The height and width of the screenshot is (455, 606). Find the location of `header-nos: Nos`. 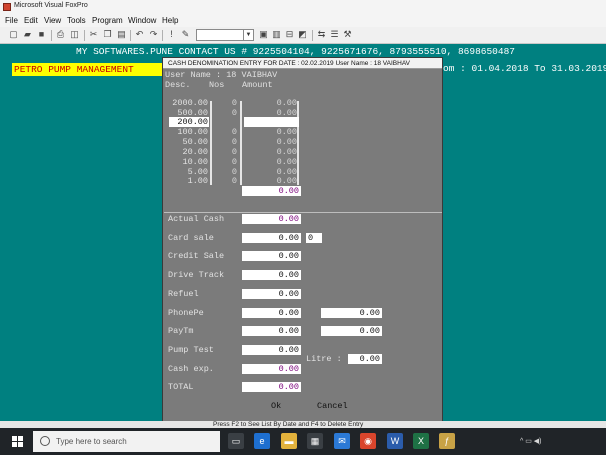

header-nos: Nos is located at coordinates (217, 85).